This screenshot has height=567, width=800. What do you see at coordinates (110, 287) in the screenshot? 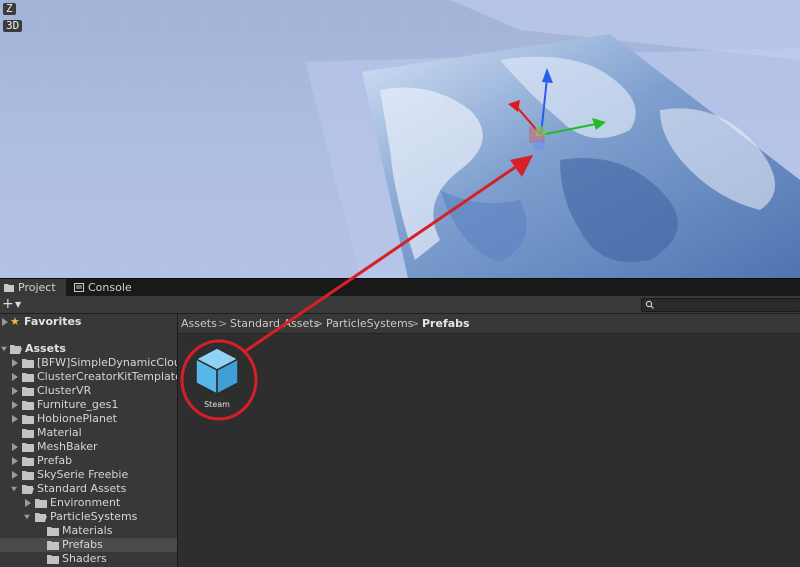
I see `tab-console-label: Console` at bounding box center [110, 287].